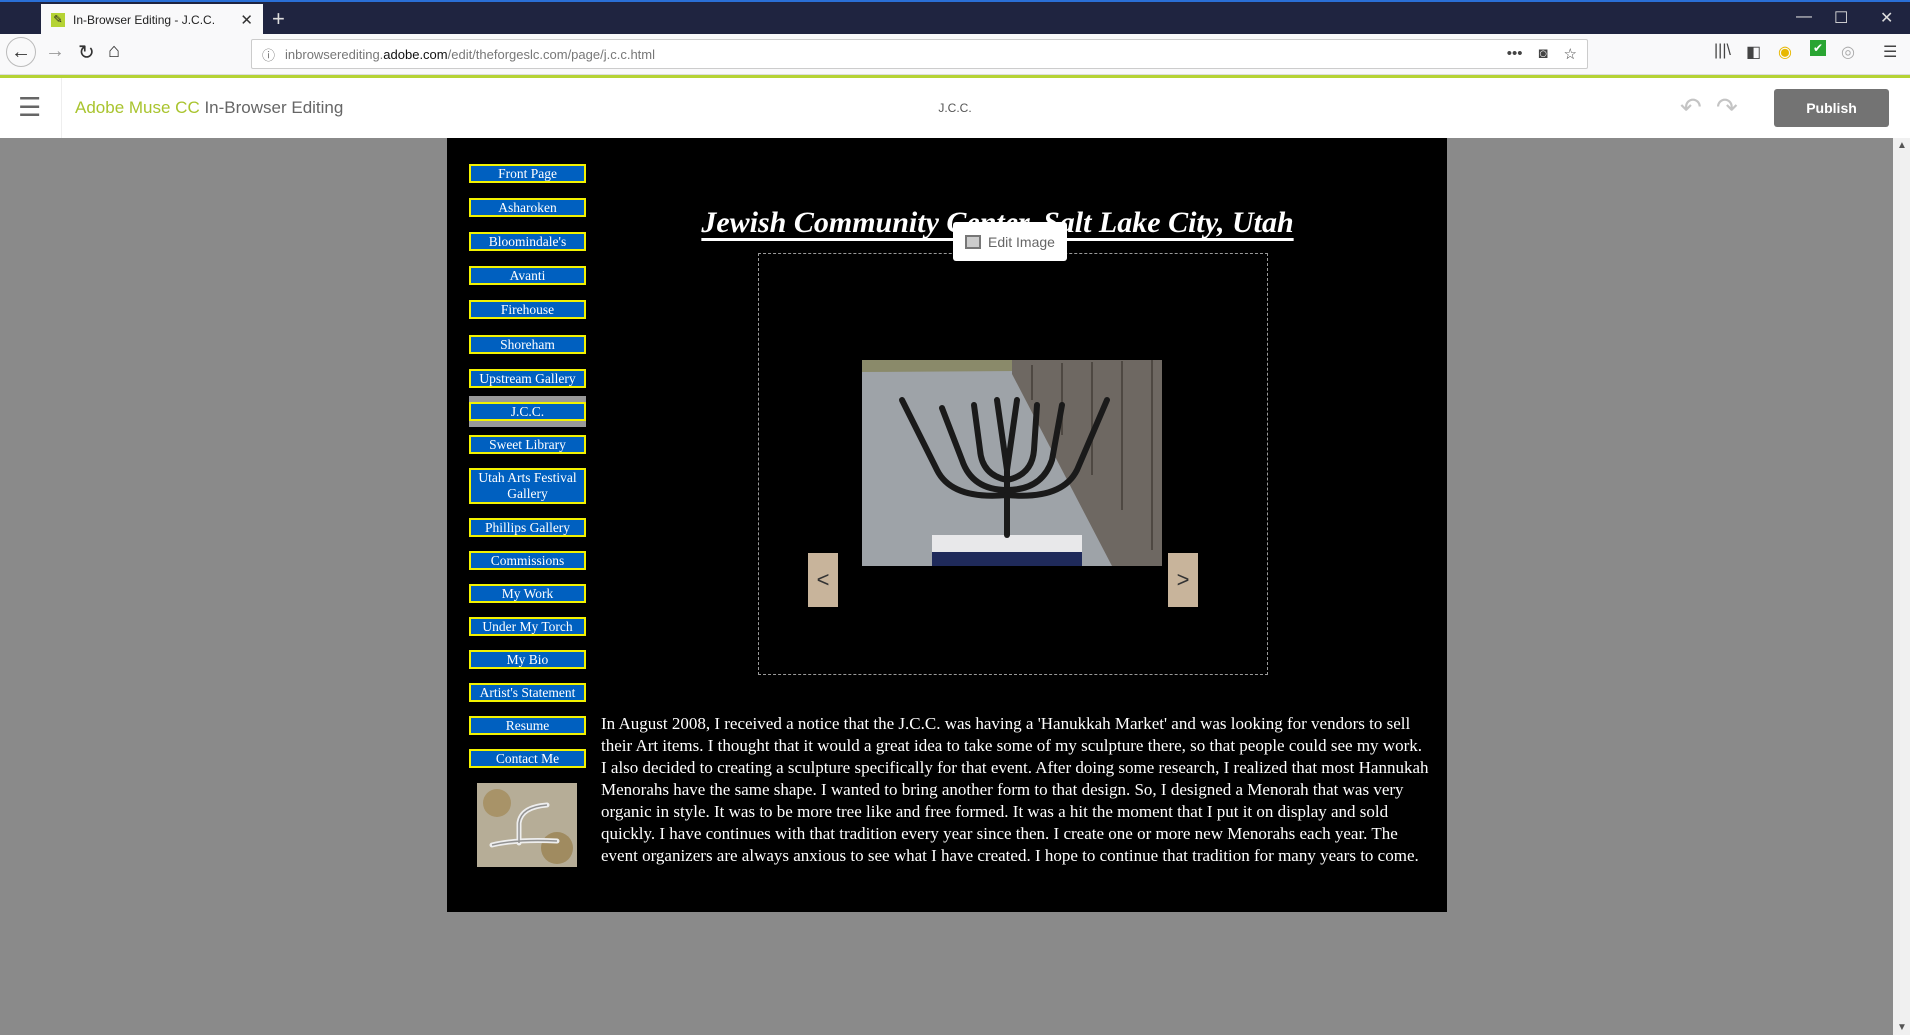  Describe the element at coordinates (527, 411) in the screenshot. I see `nav-button-j-c-c: J.C.C.` at that location.